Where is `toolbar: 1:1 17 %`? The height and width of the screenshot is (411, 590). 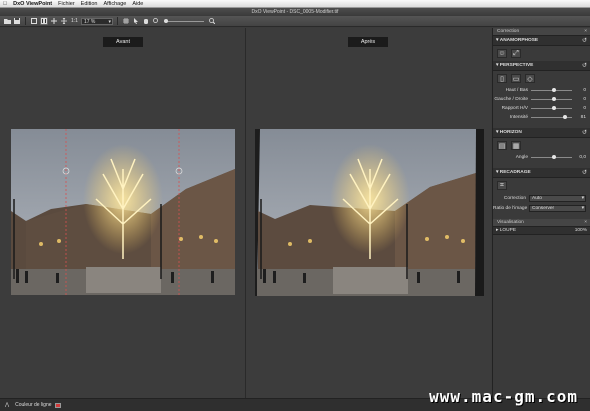 toolbar: 1:1 17 % is located at coordinates (295, 21).